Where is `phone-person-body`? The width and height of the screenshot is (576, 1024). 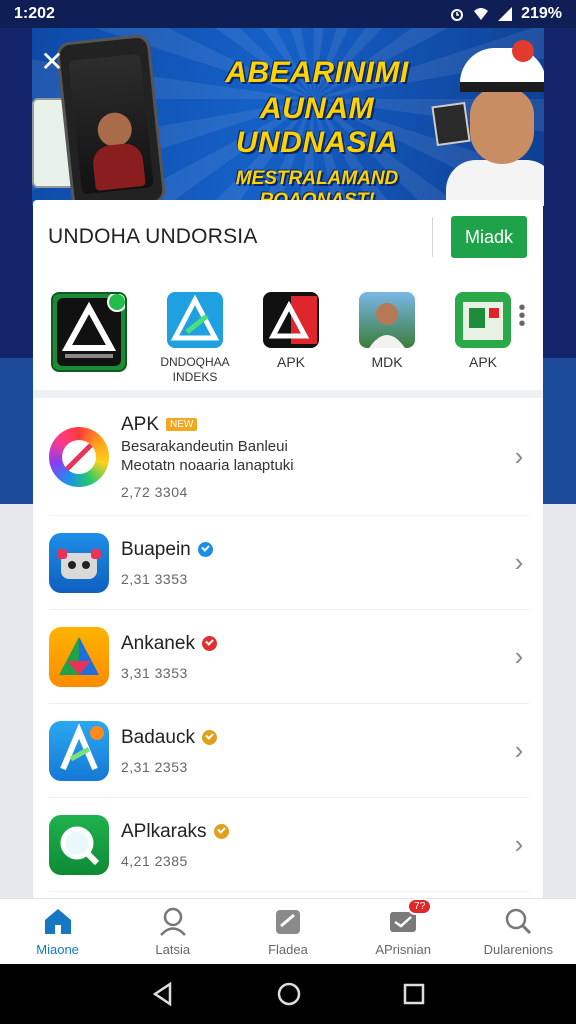
phone-person-body is located at coordinates (118, 166).